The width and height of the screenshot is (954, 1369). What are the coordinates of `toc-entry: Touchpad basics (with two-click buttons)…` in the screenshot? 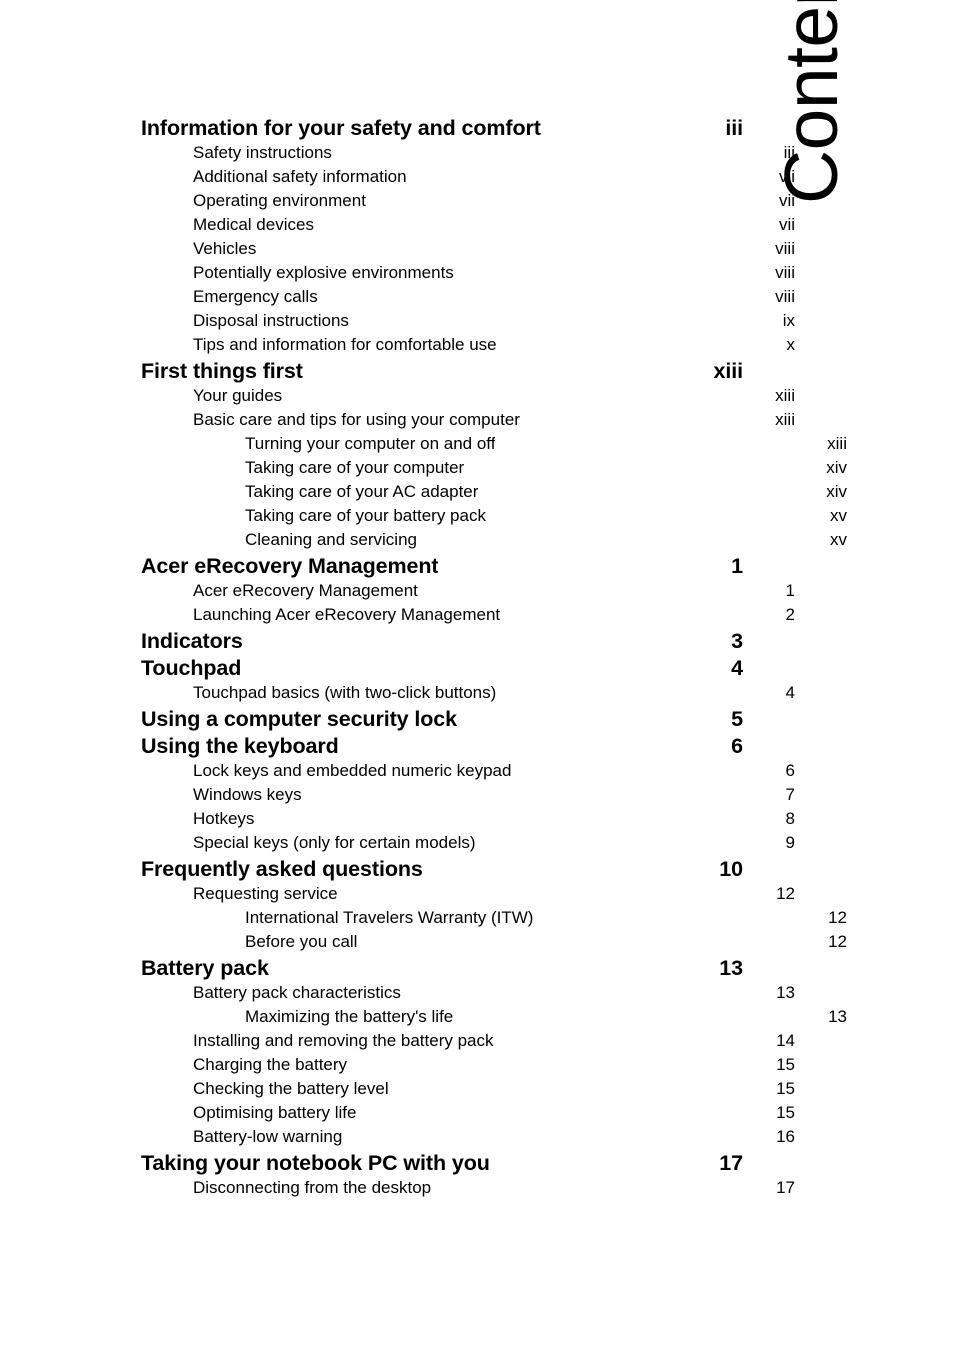 It's located at (468, 695).